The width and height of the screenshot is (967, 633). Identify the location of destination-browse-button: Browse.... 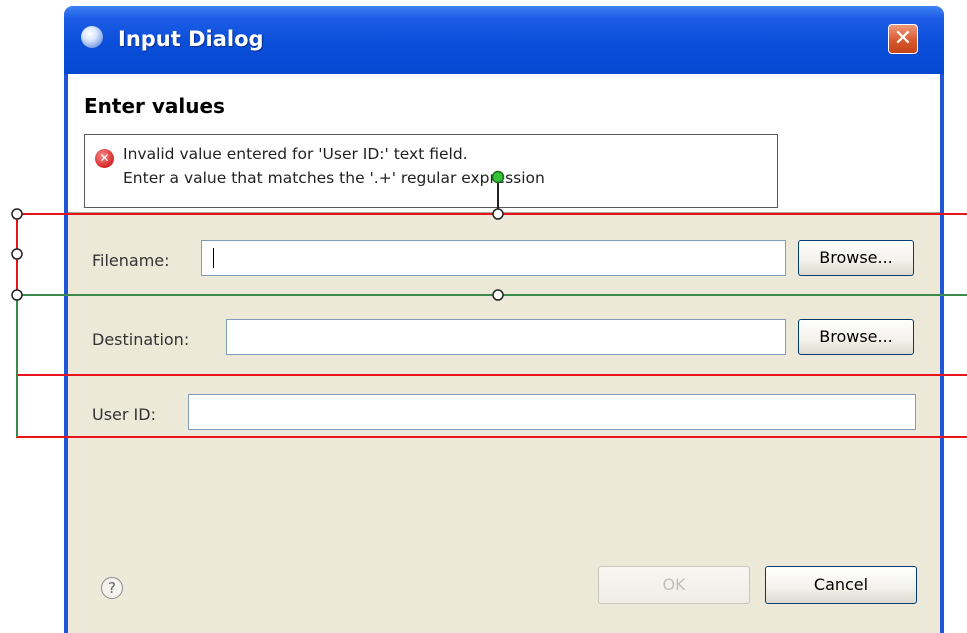
(856, 337).